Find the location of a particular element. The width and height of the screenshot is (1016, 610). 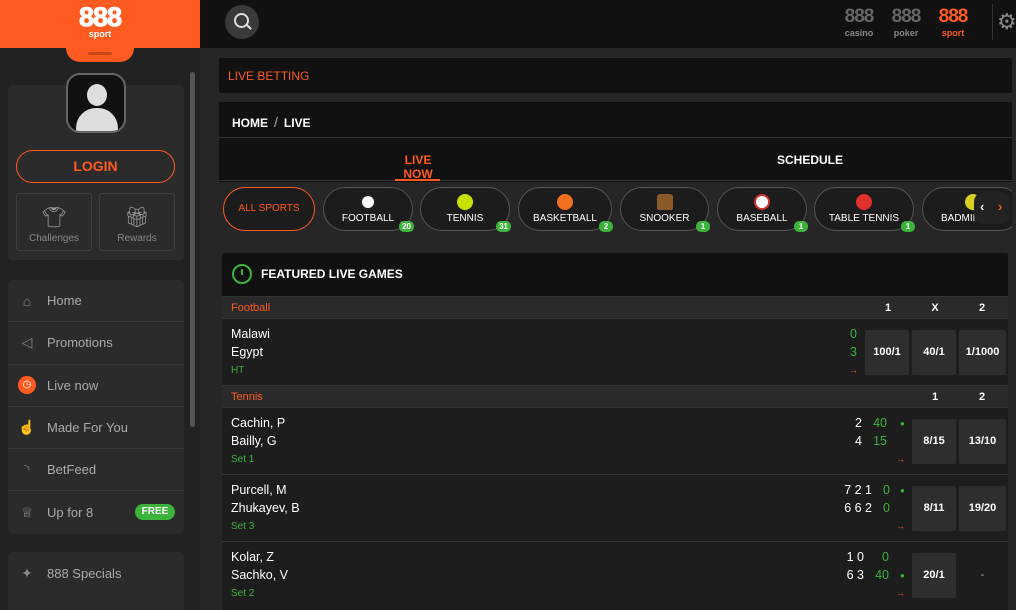

breadcrumb-current: LIVE is located at coordinates (297, 123).